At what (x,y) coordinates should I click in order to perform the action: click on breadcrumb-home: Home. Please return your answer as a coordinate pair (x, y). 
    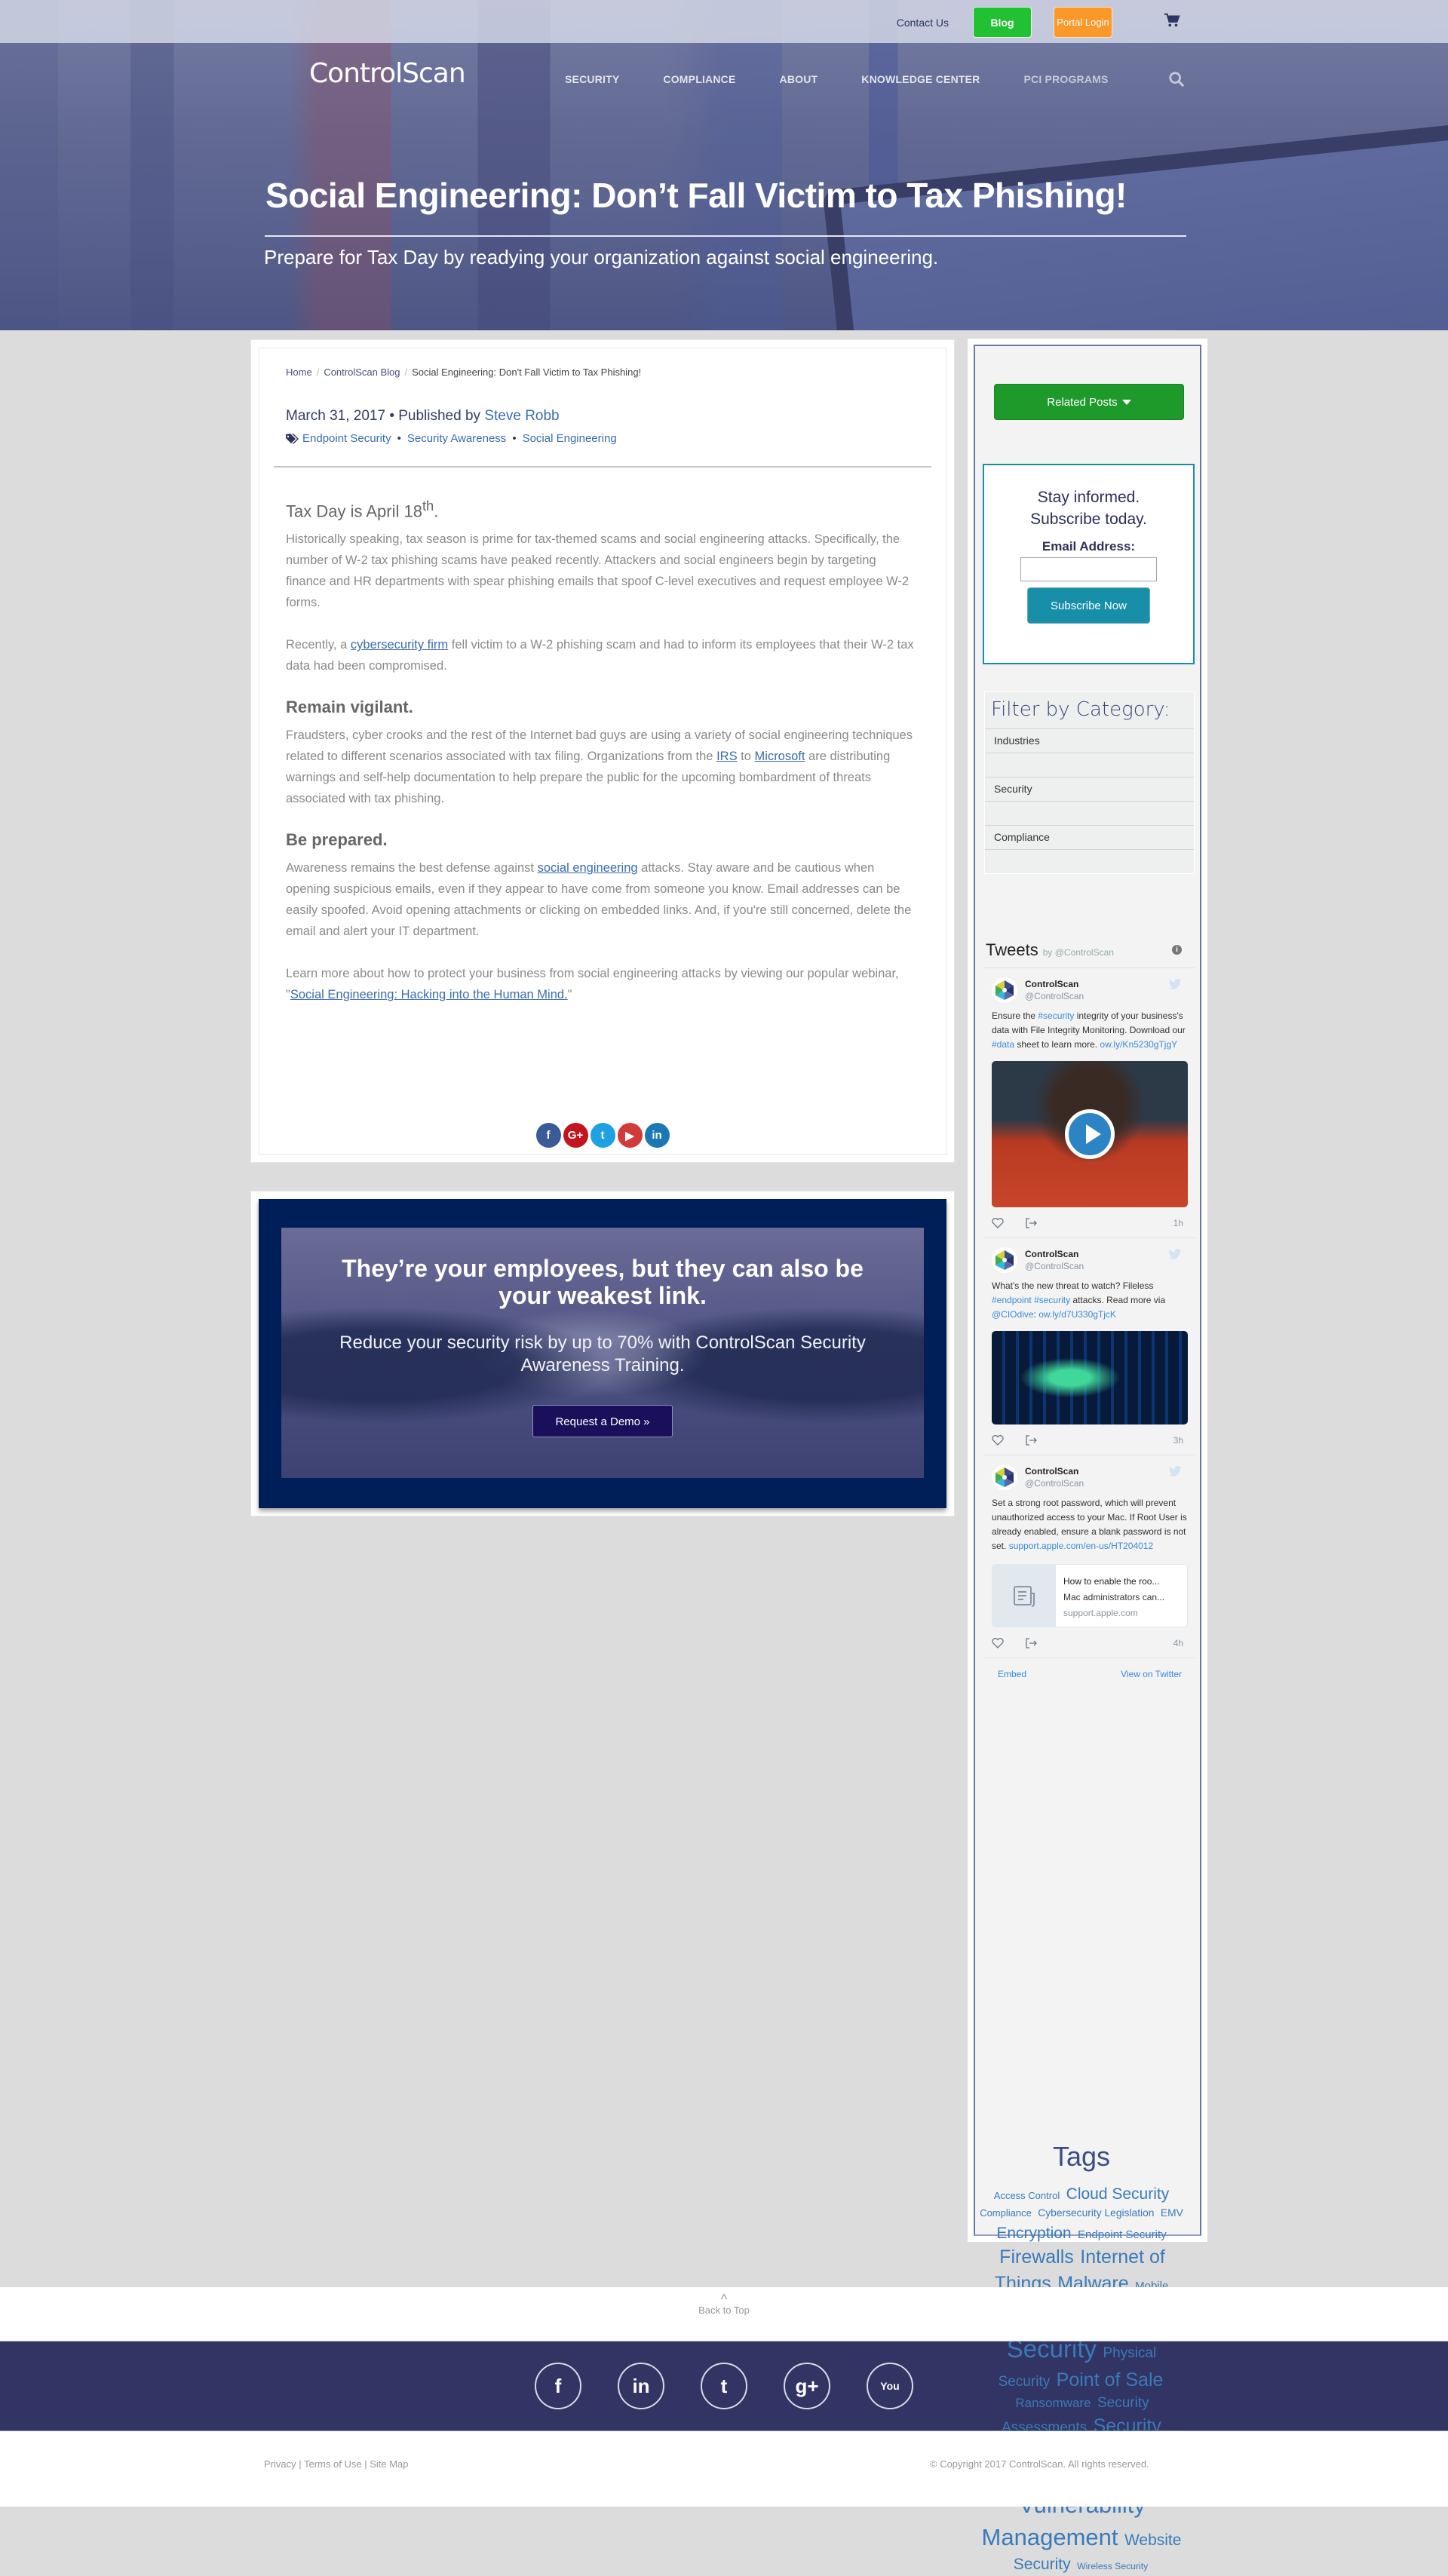
    Looking at the image, I should click on (299, 372).